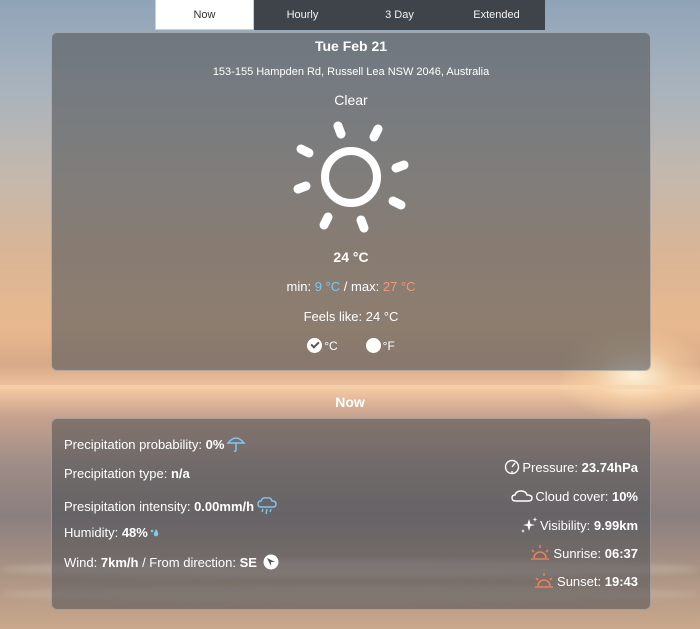  Describe the element at coordinates (236, 444) in the screenshot. I see `umbrella-icon` at that location.